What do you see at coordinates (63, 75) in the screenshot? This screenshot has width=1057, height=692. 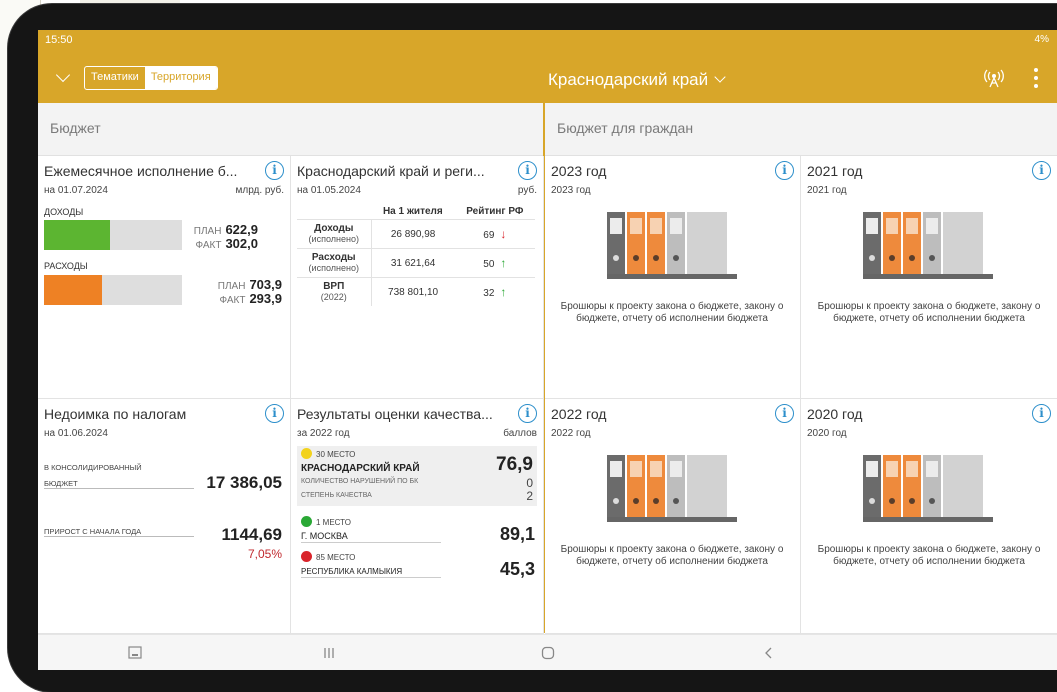 I see `collapse-chevron-icon` at bounding box center [63, 75].